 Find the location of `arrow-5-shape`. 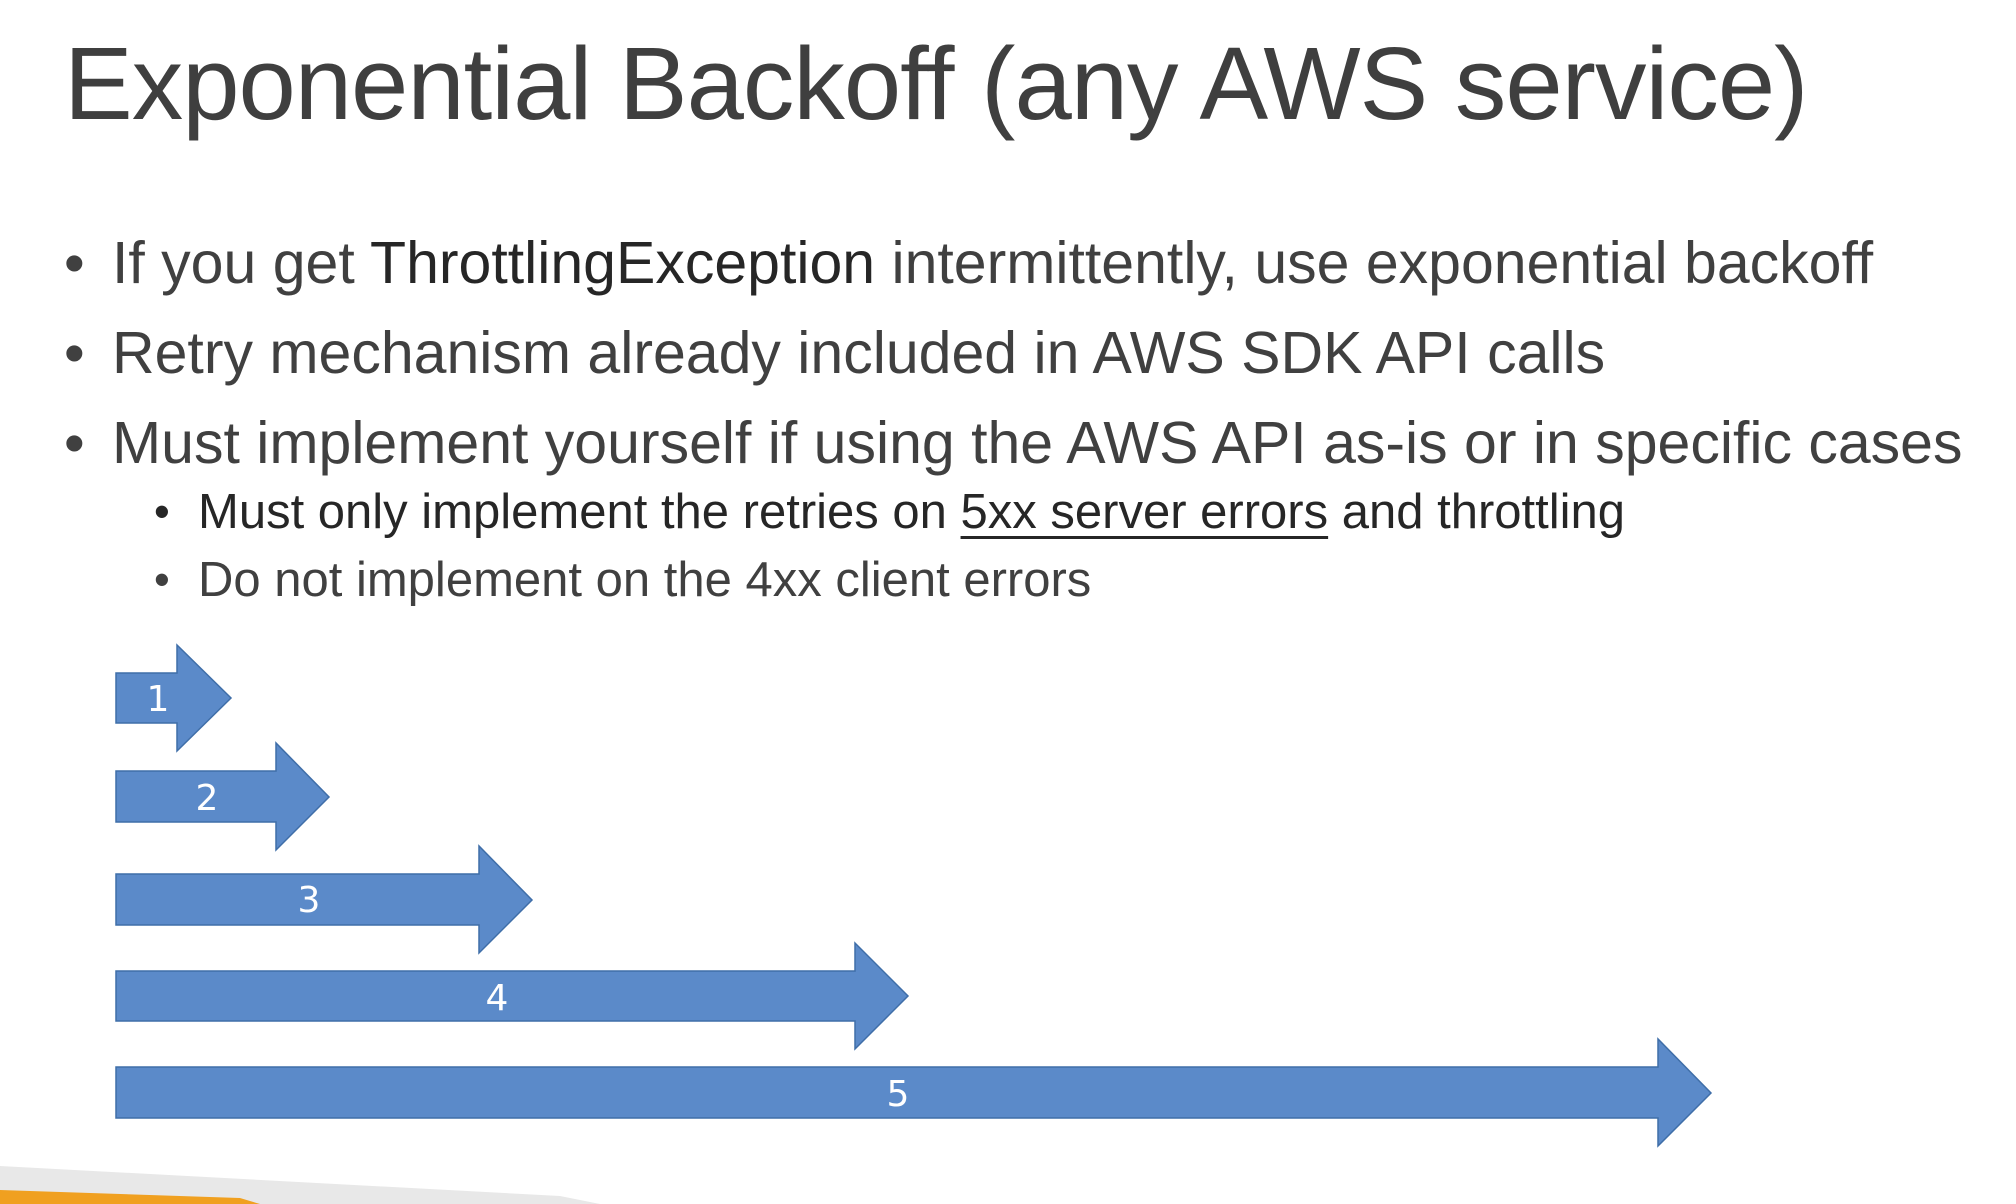

arrow-5-shape is located at coordinates (914, 1092).